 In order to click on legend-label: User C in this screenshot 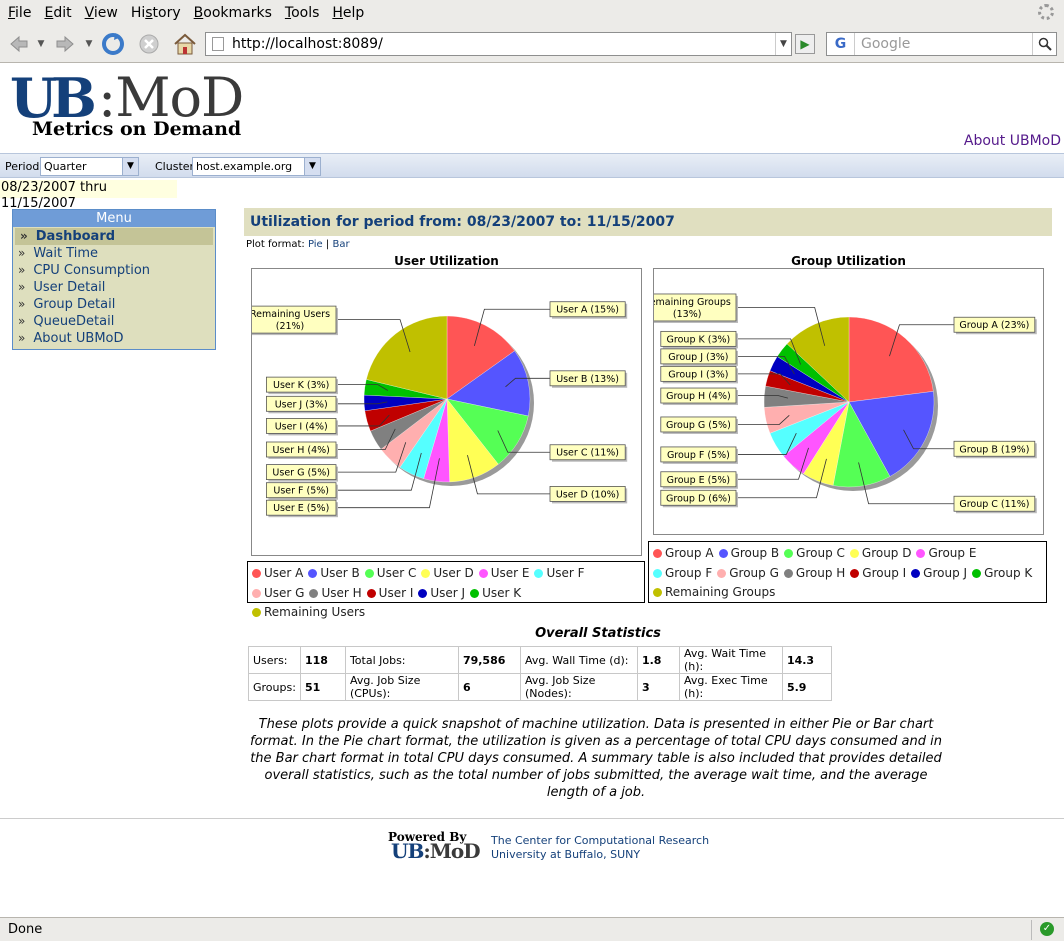, I will do `click(396, 573)`.